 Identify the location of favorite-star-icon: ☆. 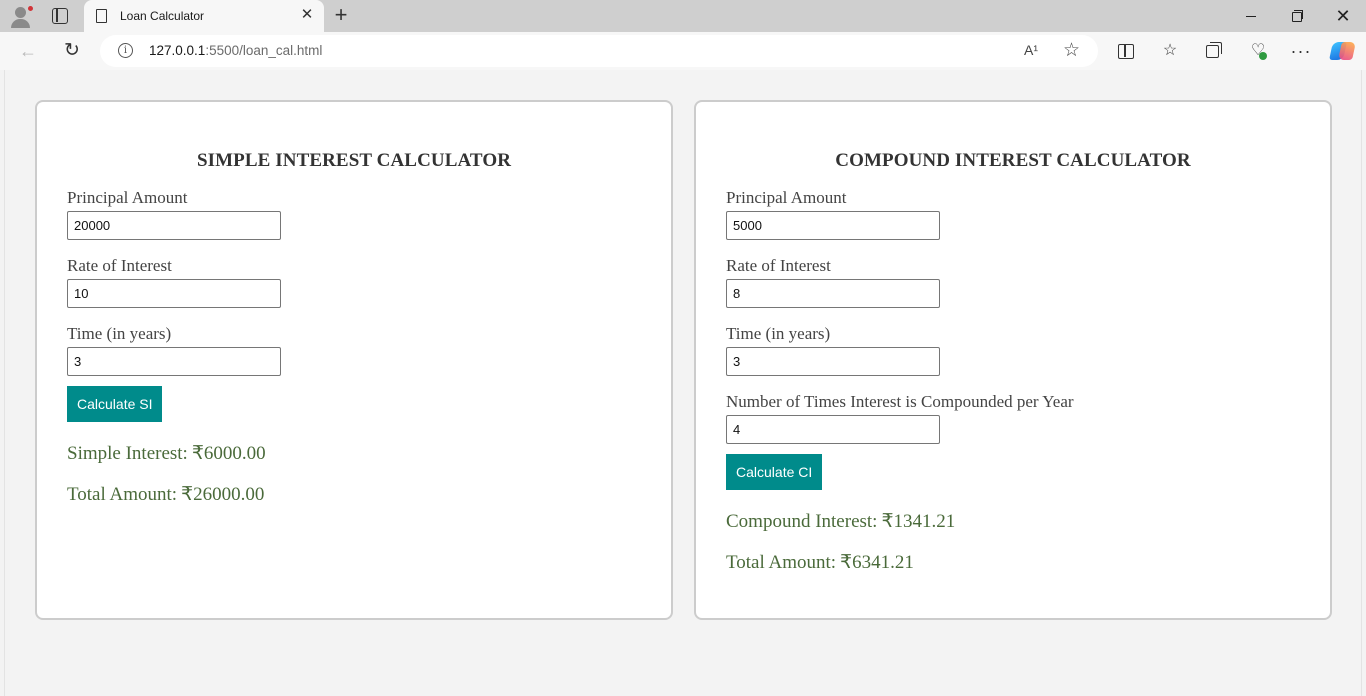
(1071, 50).